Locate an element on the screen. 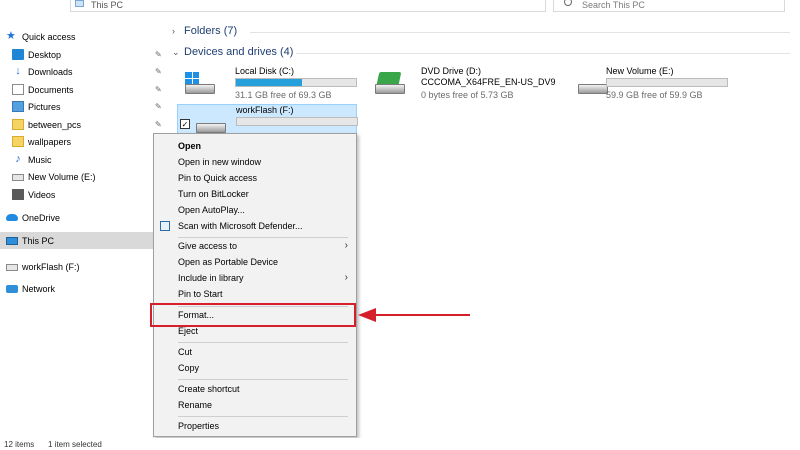 This screenshot has width=800, height=450. menu-copy: Copy is located at coordinates (255, 368).